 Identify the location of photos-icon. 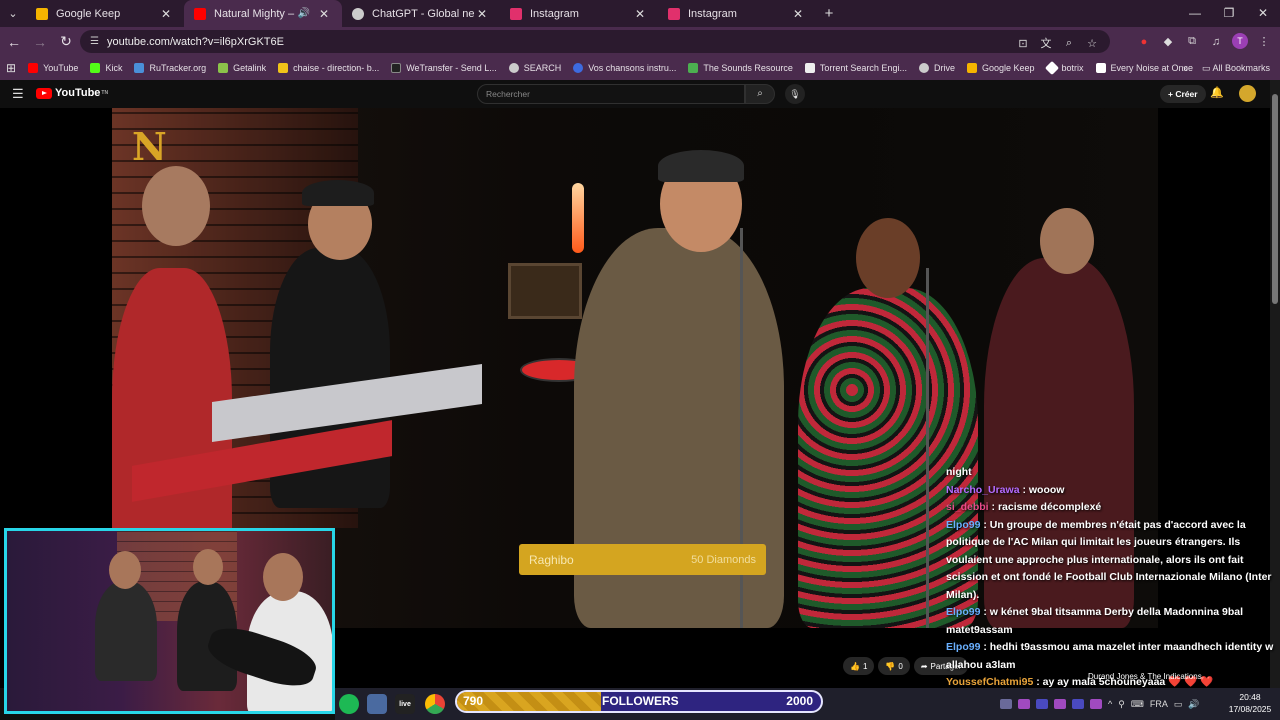
(377, 704).